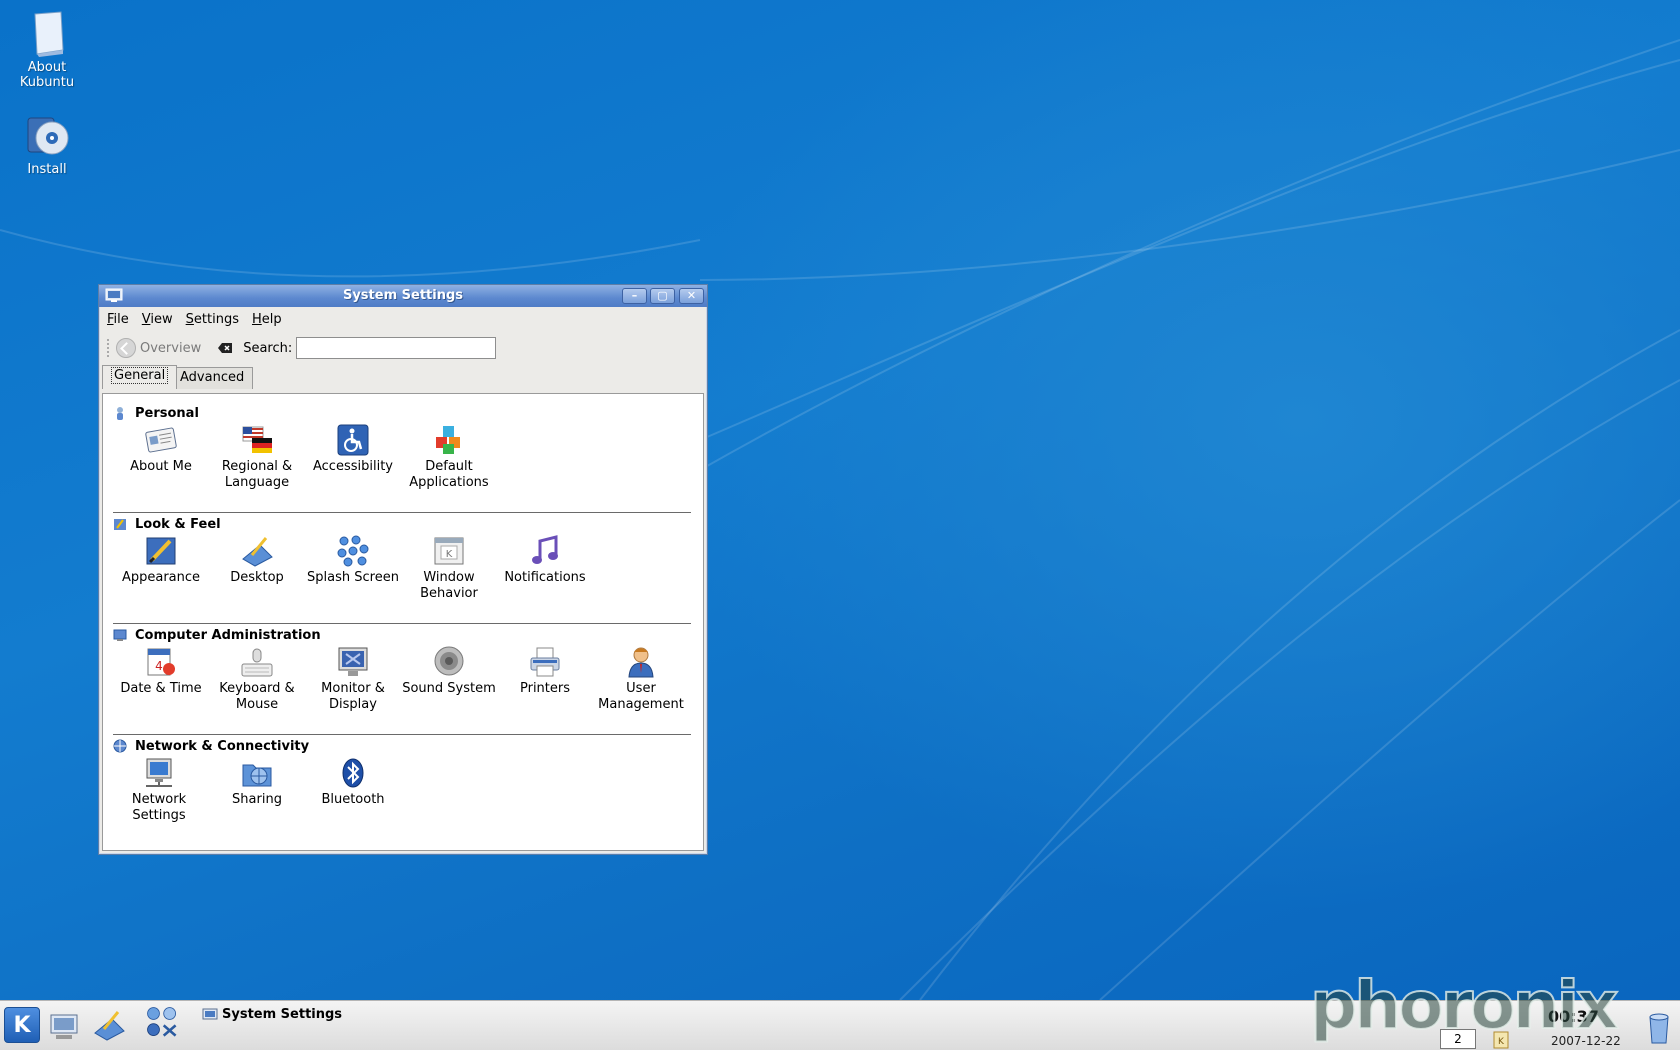 This screenshot has width=1680, height=1050. What do you see at coordinates (257, 696) in the screenshot?
I see `item-label: Keyboard & Mouse` at bounding box center [257, 696].